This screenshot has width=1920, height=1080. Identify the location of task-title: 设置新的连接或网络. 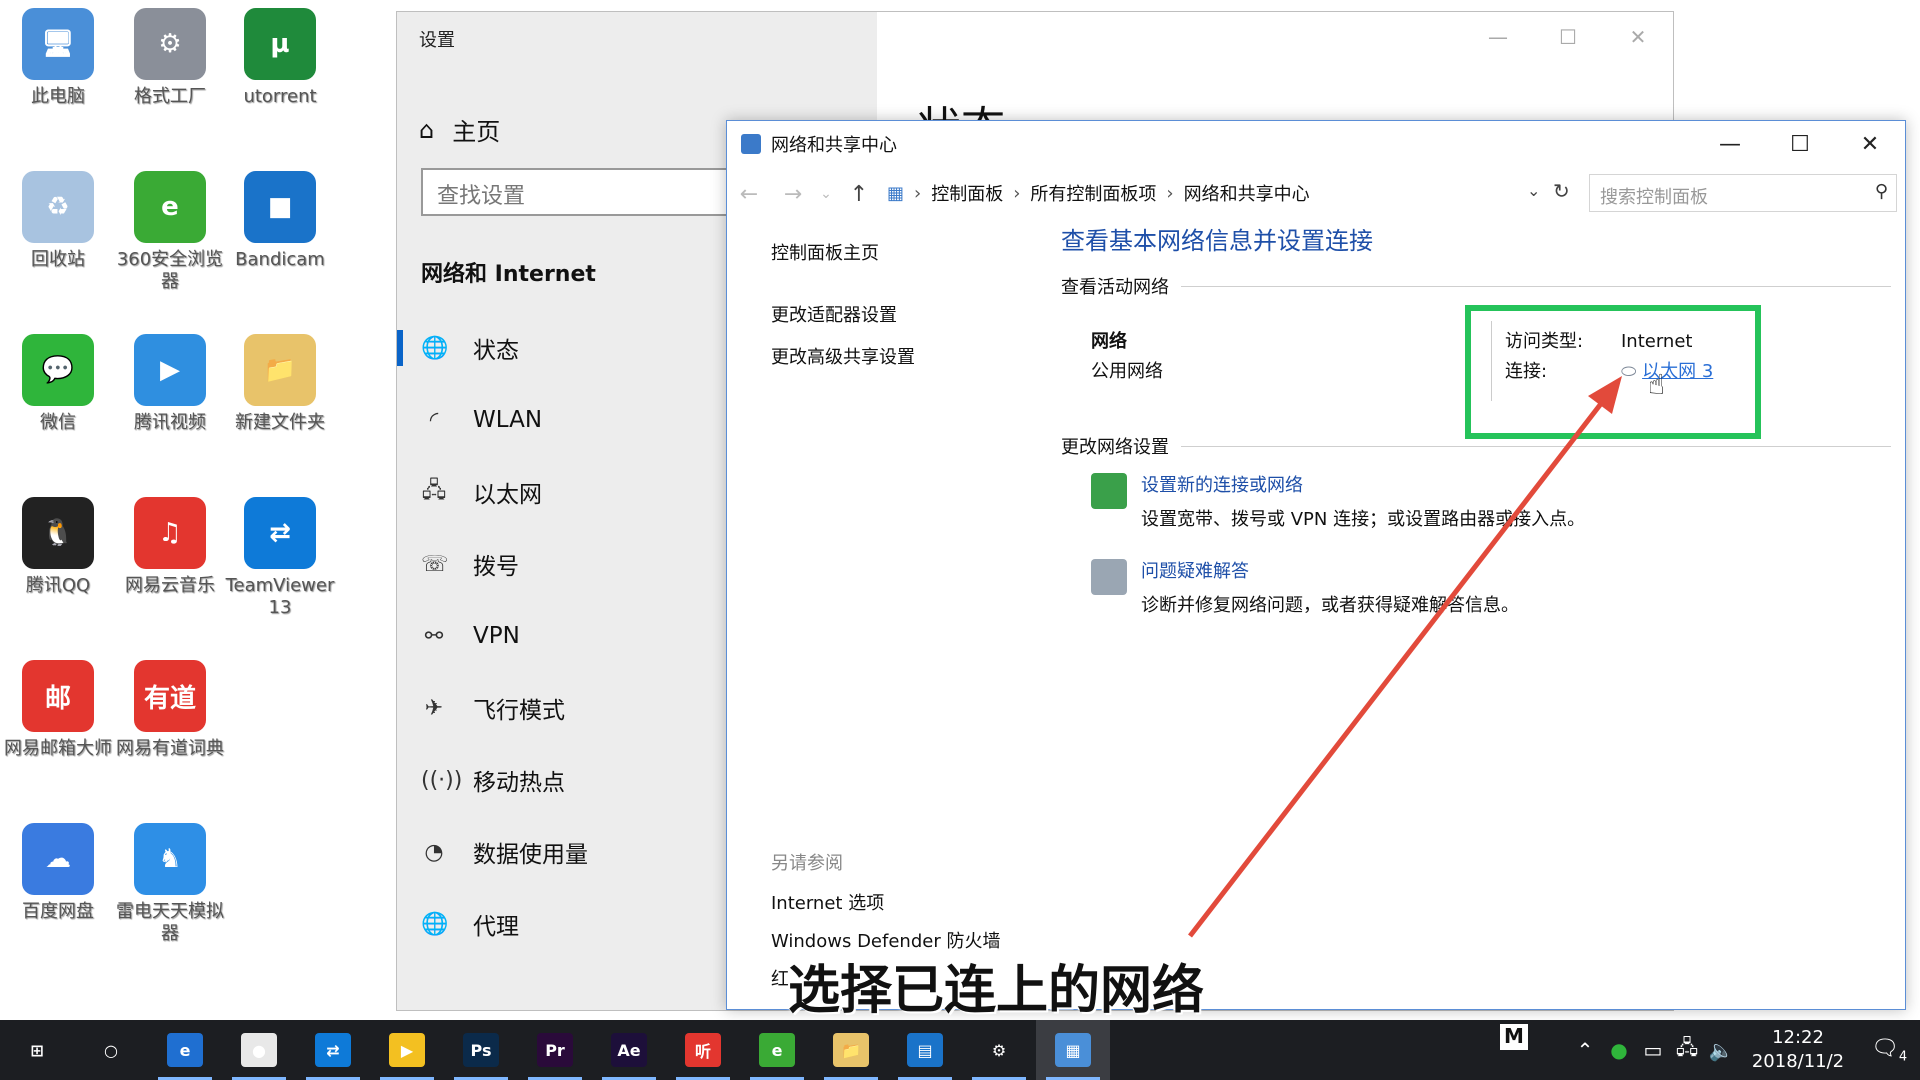
(1363, 484).